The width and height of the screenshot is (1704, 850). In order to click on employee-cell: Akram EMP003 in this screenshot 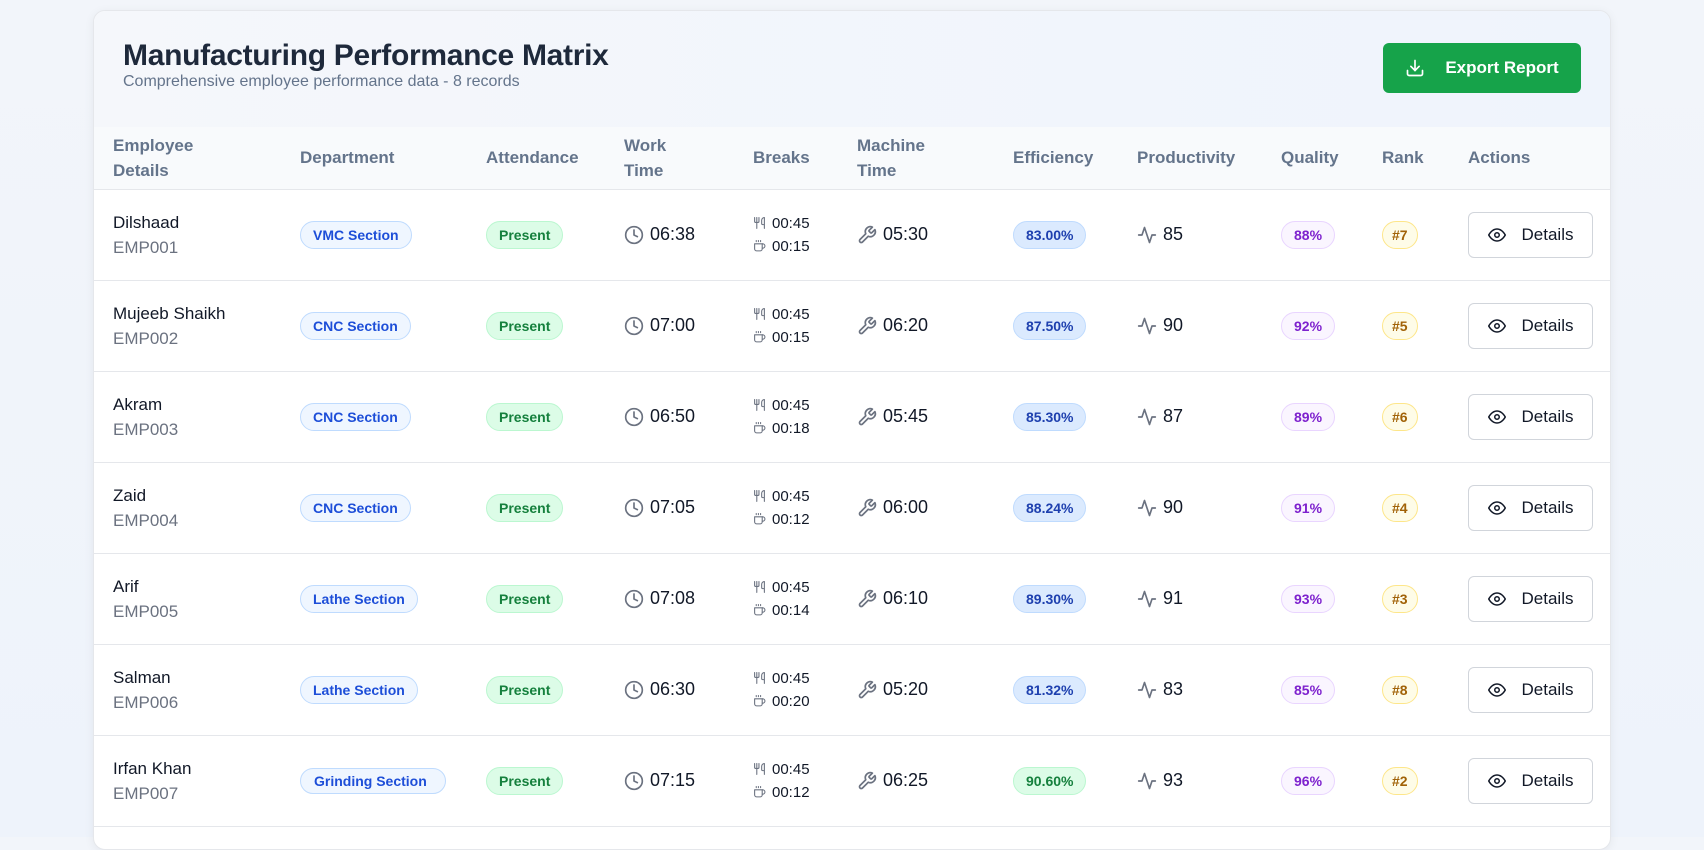, I will do `click(187, 417)`.